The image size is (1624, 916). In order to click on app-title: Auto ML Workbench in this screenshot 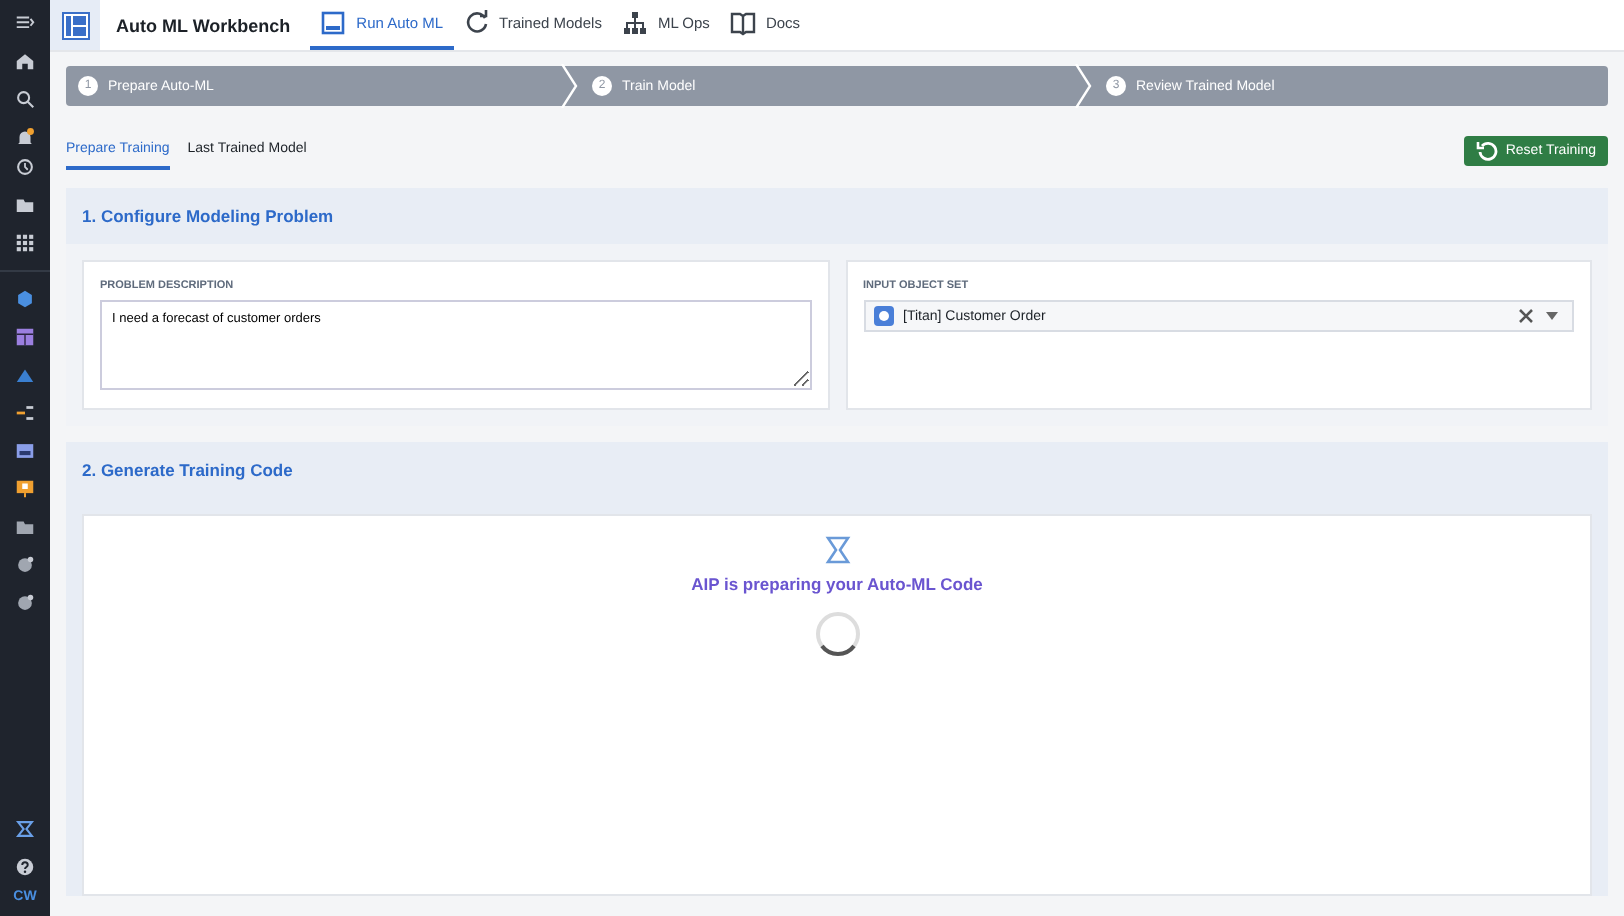, I will do `click(203, 25)`.